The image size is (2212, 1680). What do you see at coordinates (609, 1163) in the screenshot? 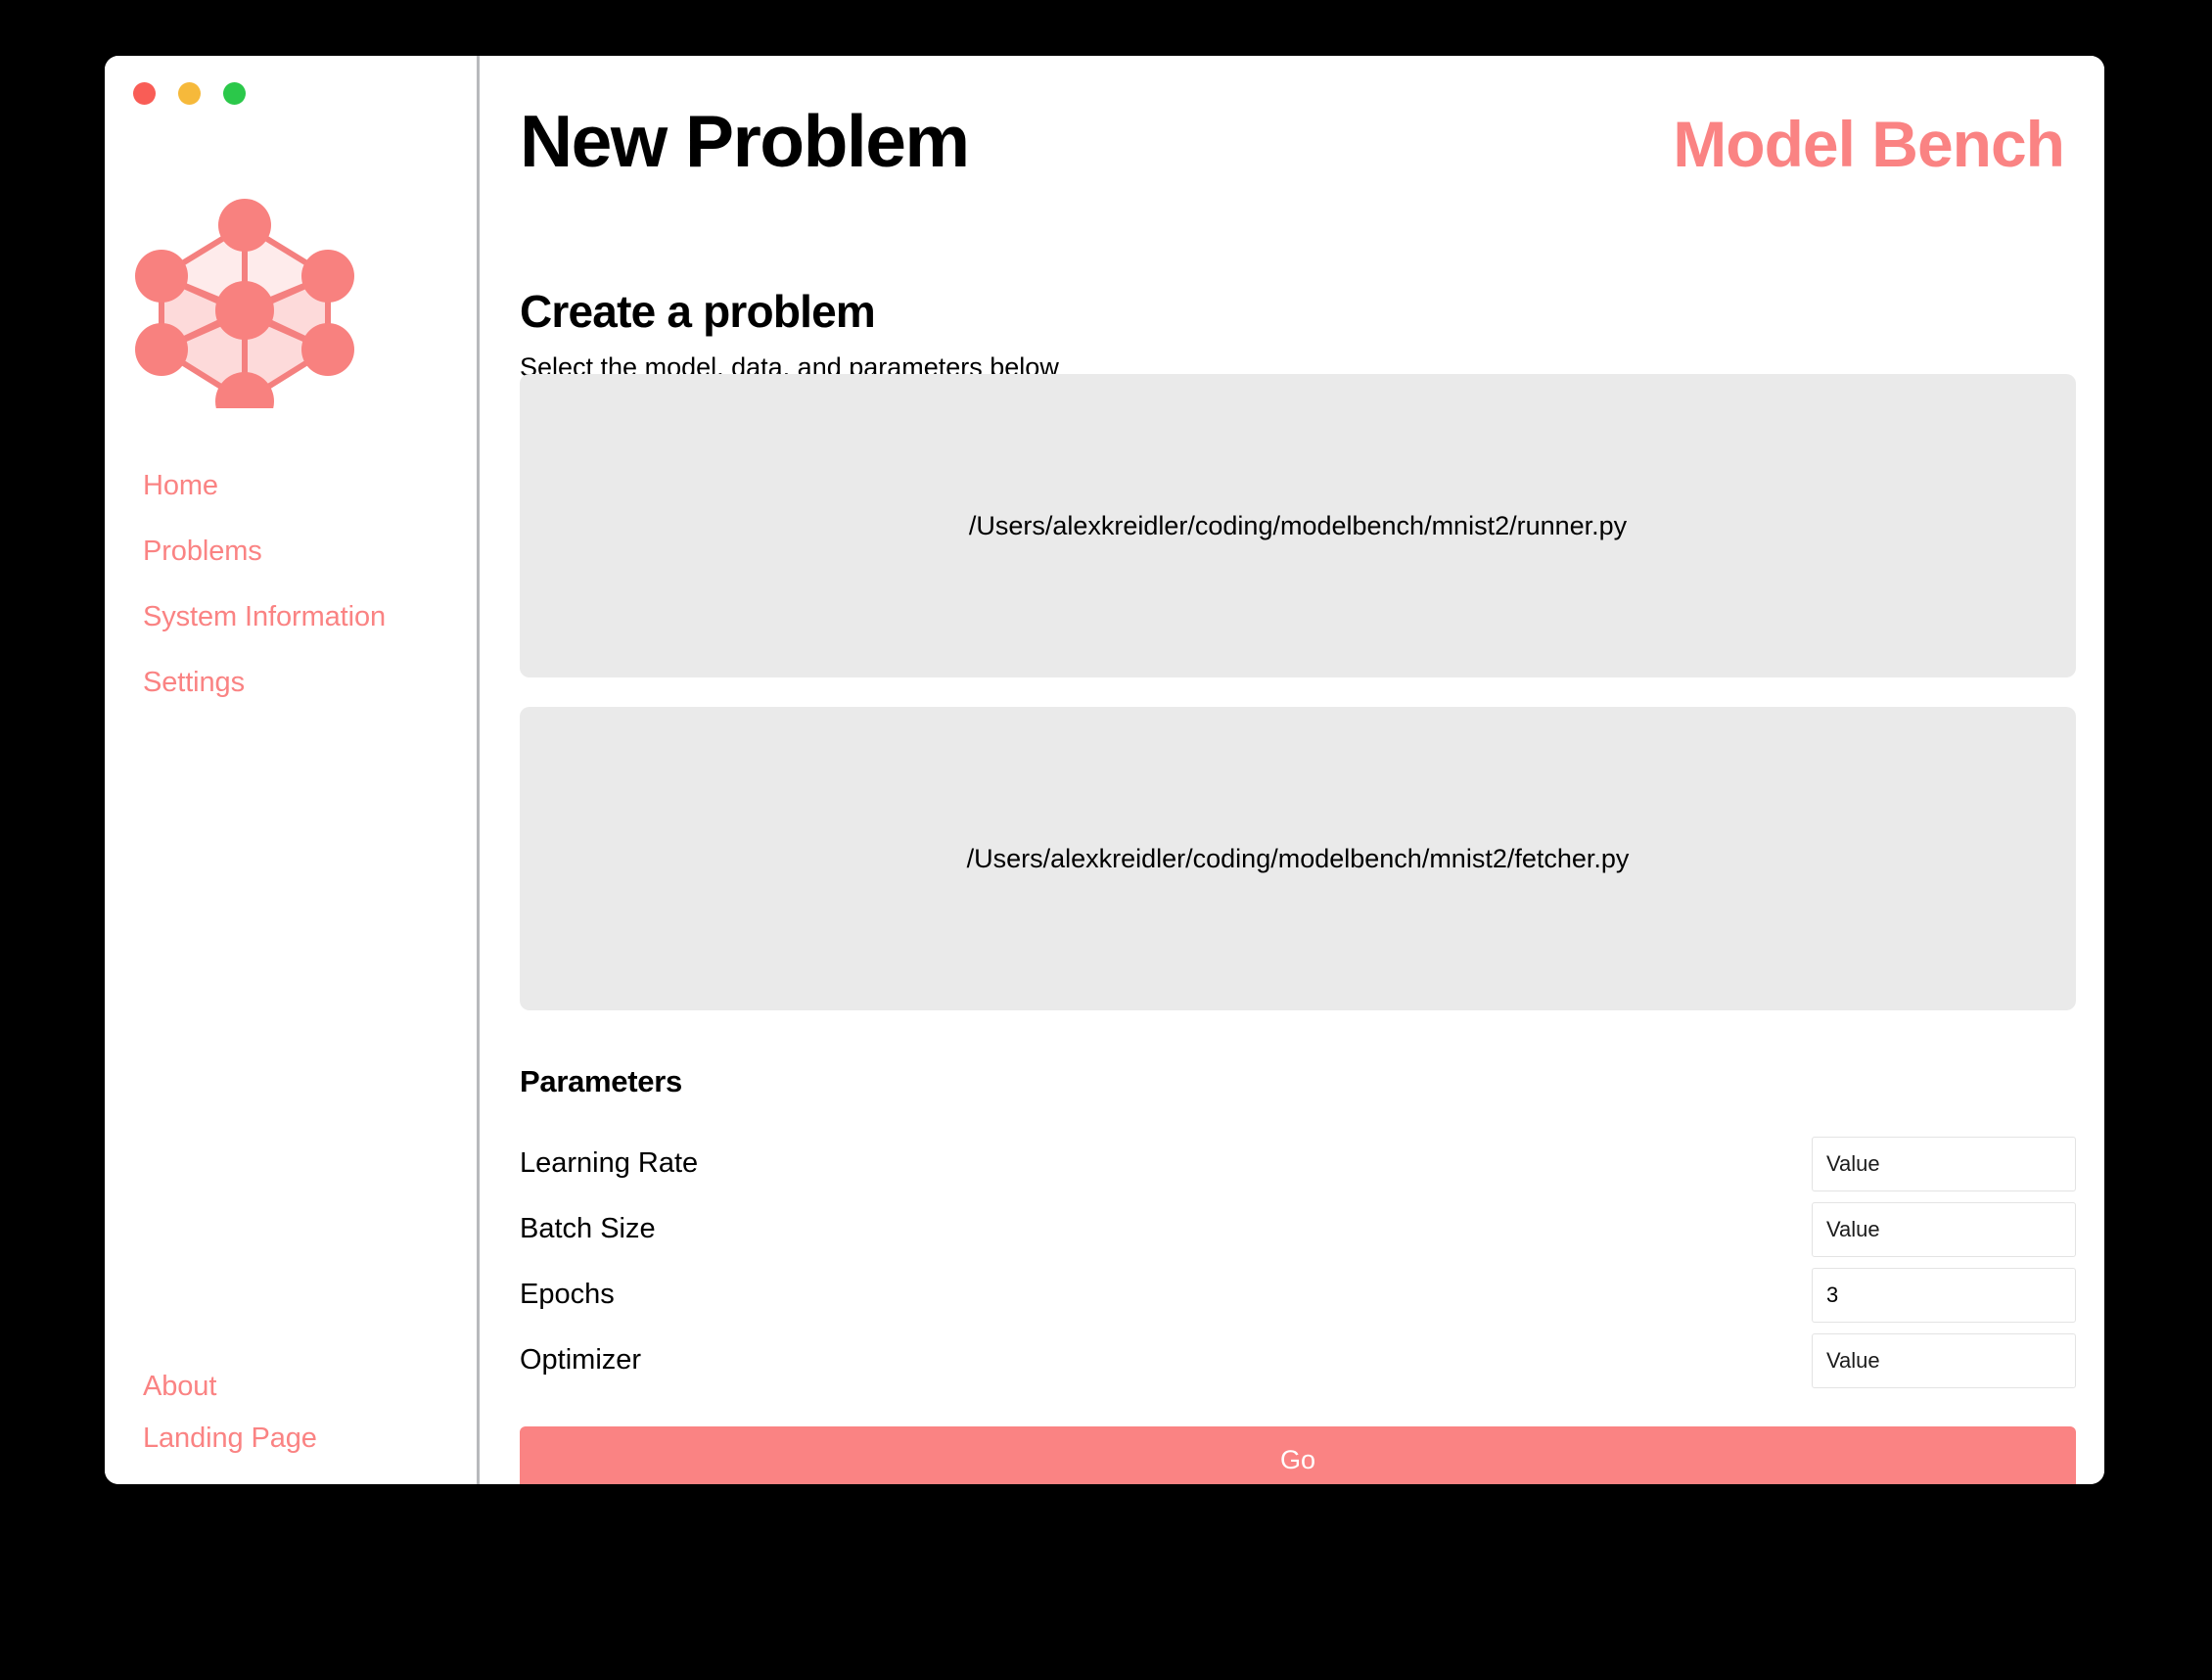
I see `parameter-label-learning-rate: Learning Rate` at bounding box center [609, 1163].